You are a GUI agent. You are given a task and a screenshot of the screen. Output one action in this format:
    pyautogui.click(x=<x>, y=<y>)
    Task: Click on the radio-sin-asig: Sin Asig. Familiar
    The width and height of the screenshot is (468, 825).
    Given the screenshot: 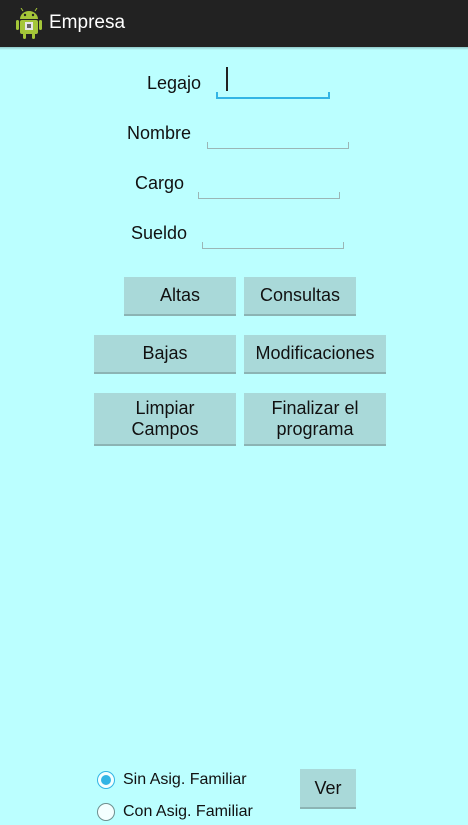 What is the action you would take?
    pyautogui.click(x=172, y=780)
    